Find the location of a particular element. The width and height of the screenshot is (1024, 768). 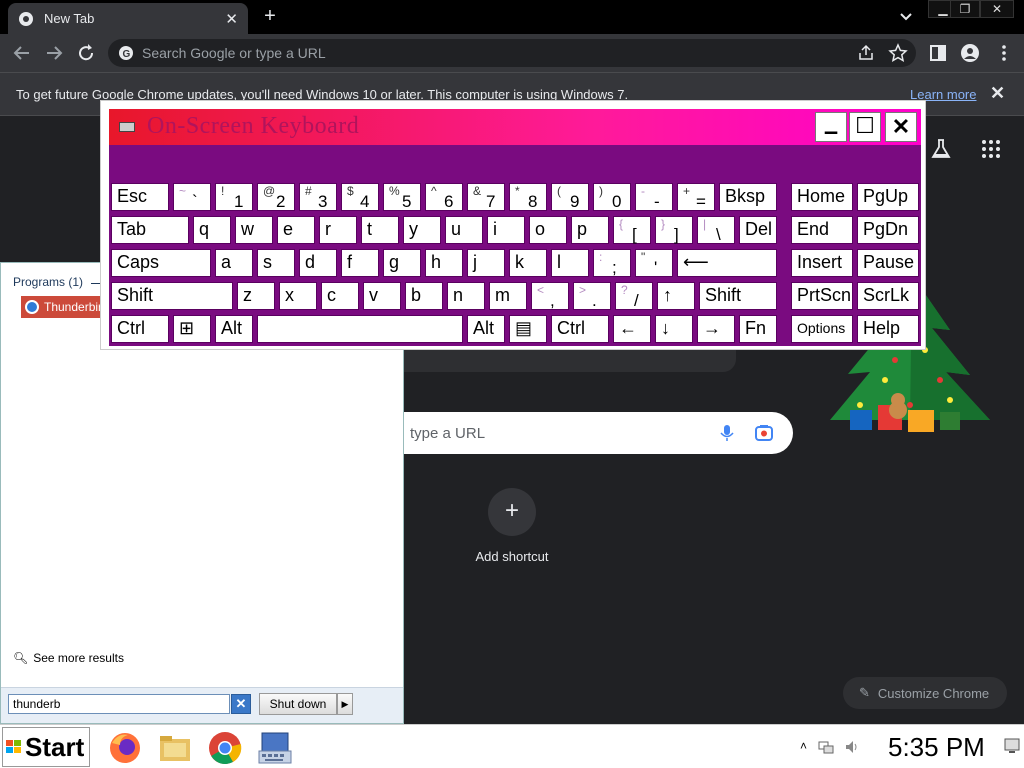

chrome-taskbar-icon is located at coordinates (225, 748).